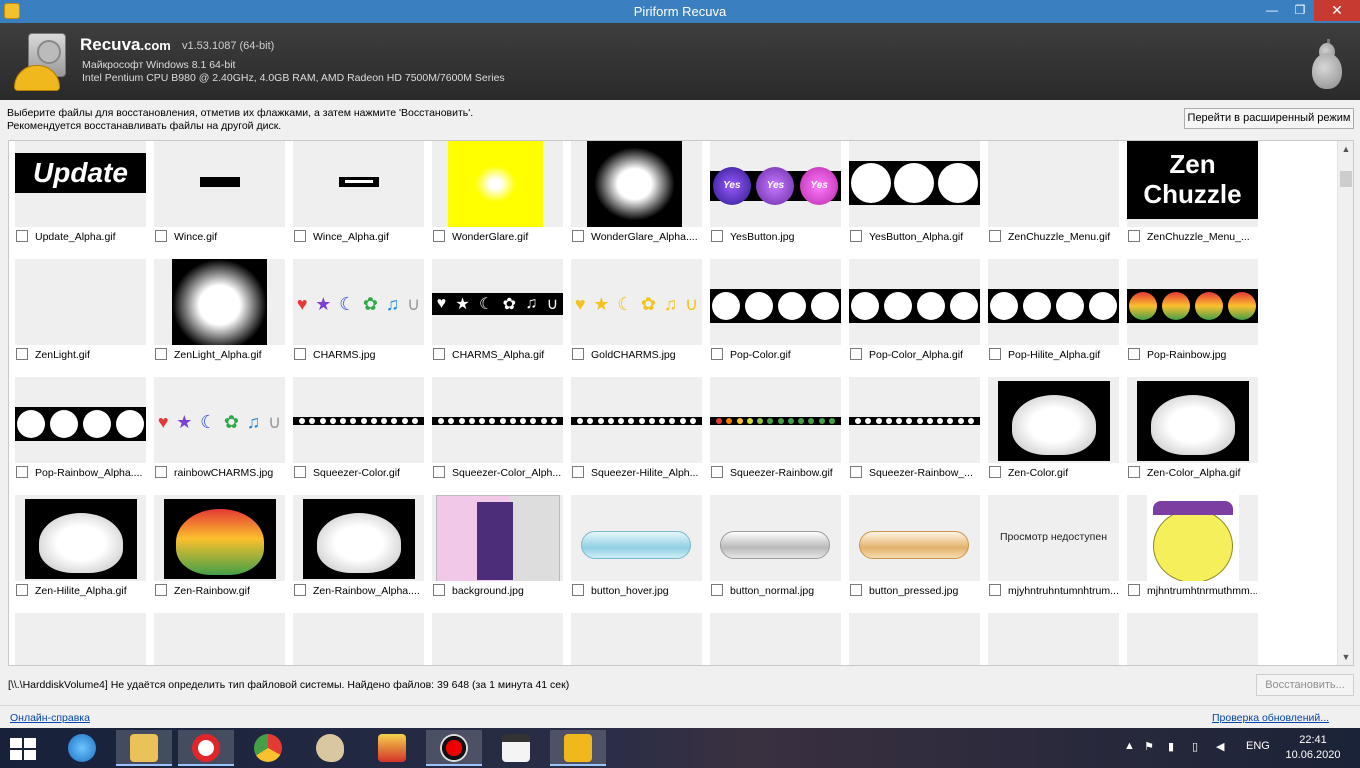 The image size is (1360, 768). Describe the element at coordinates (1191, 436) in the screenshot. I see `file-tile: Zen-Color_Alpha.gif` at that location.